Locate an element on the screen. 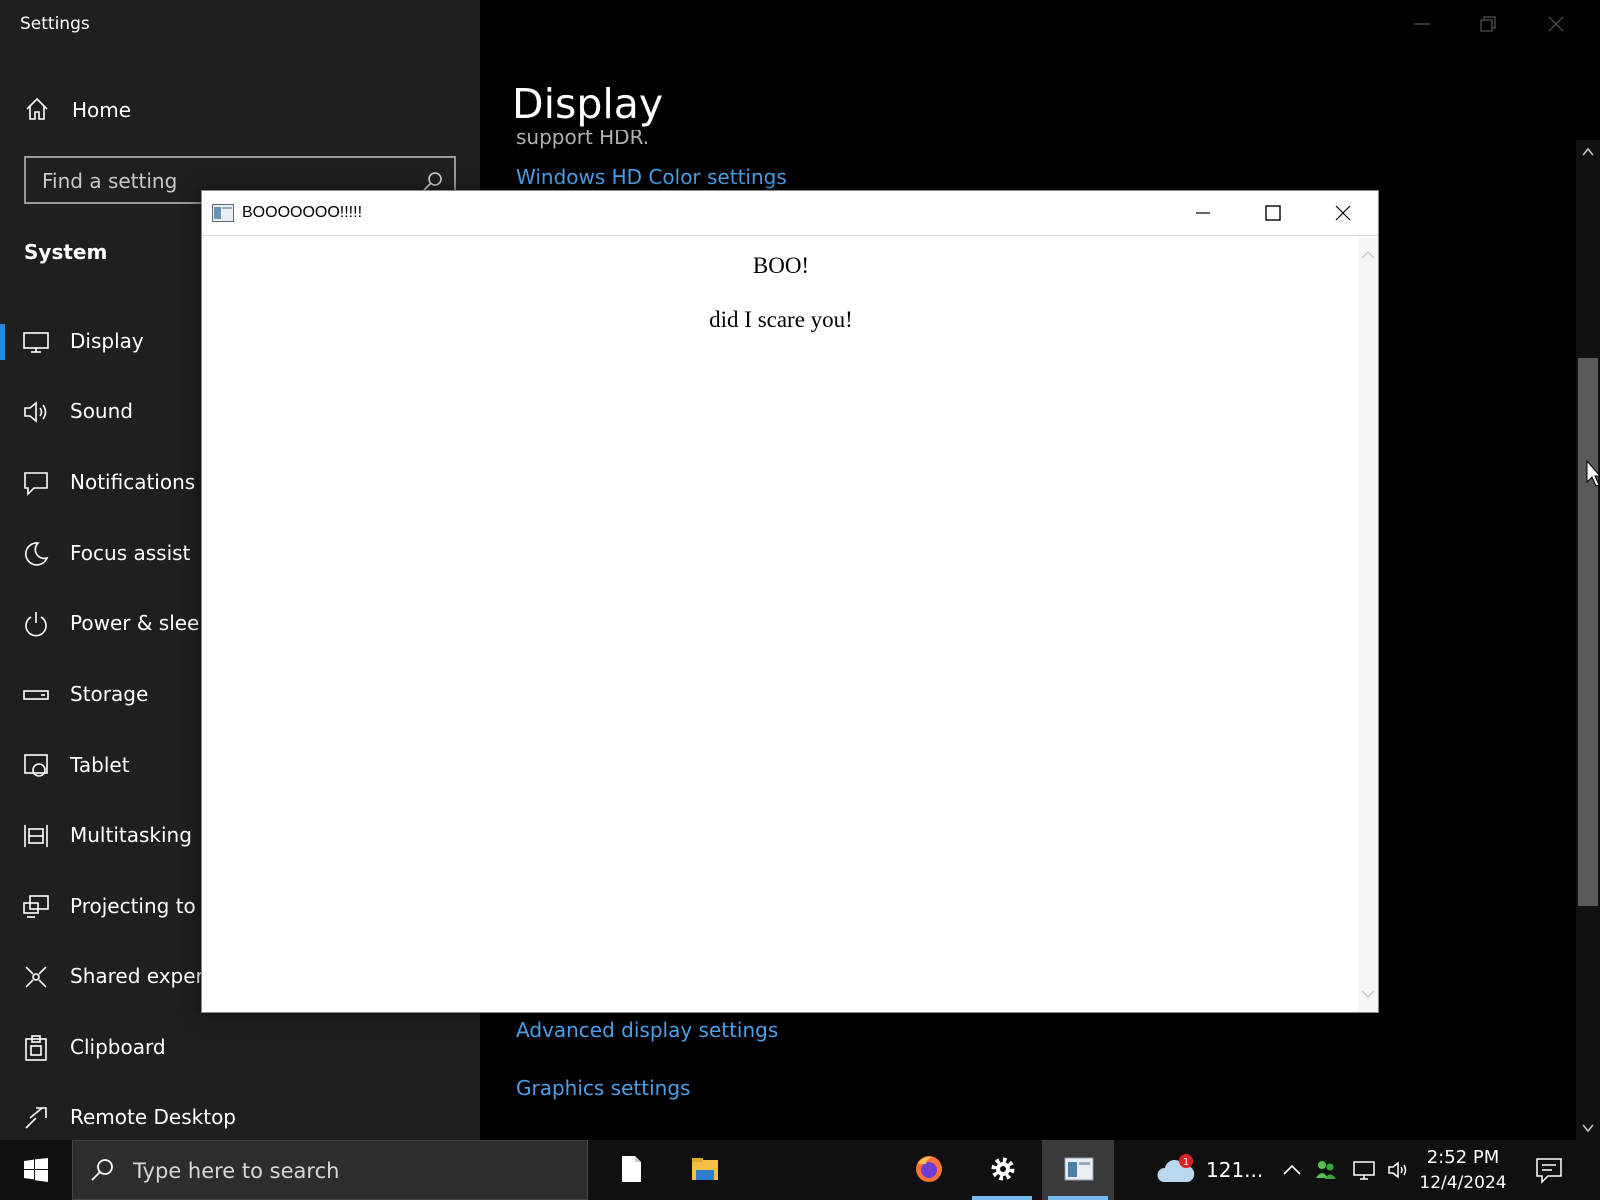 The image size is (1600, 1200). nav-item-remote-desktop: Remote Desktop is located at coordinates (240, 1118).